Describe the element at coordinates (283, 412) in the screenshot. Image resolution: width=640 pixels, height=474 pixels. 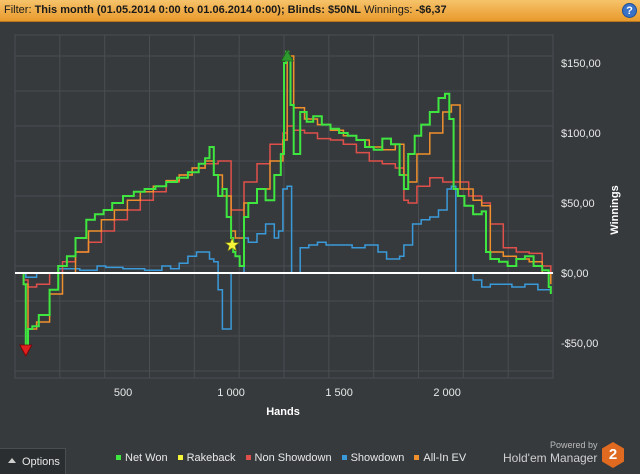
I see `x-axis-title: Hands` at that location.